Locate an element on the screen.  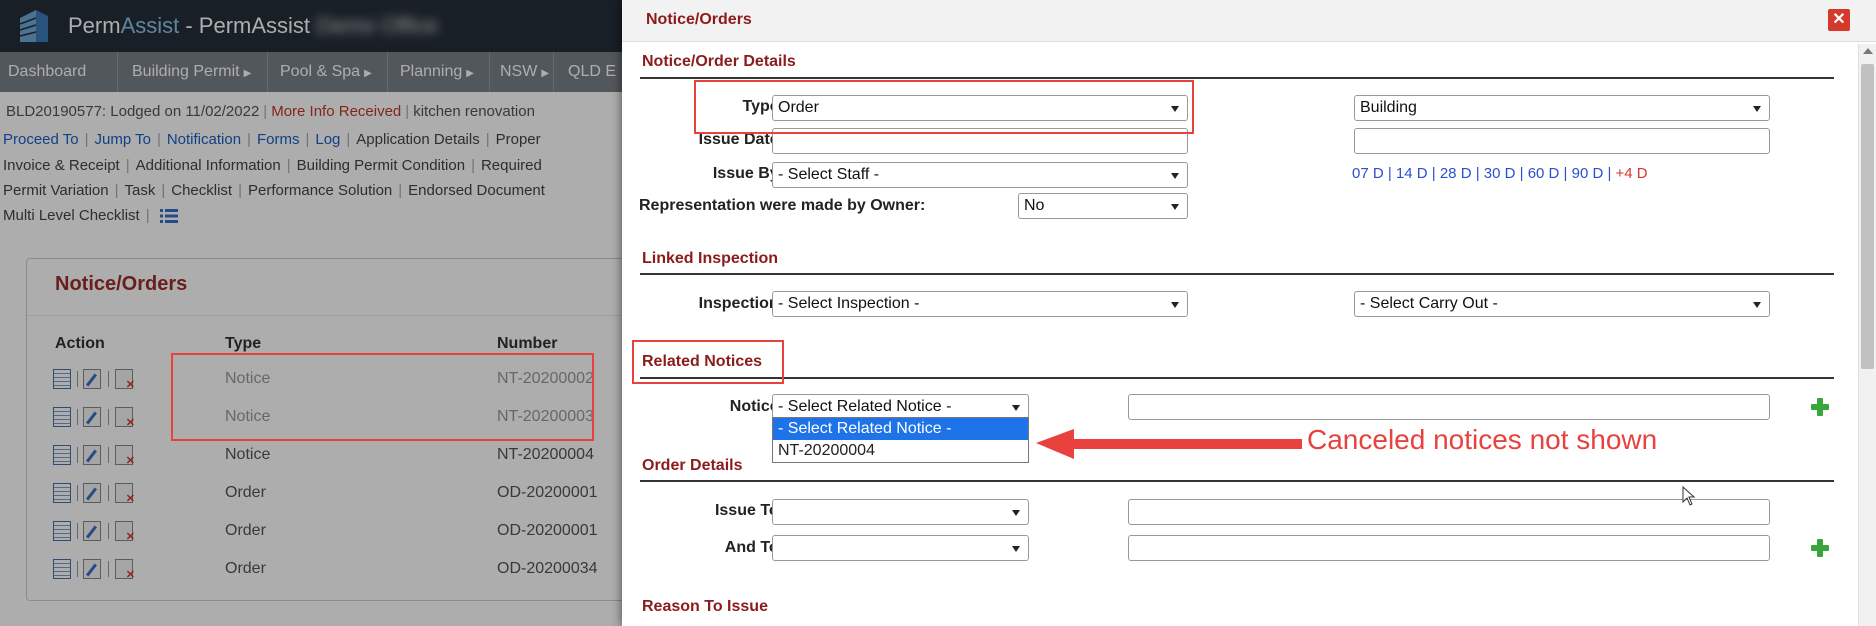
add-related-notice-icon is located at coordinates (1820, 407).